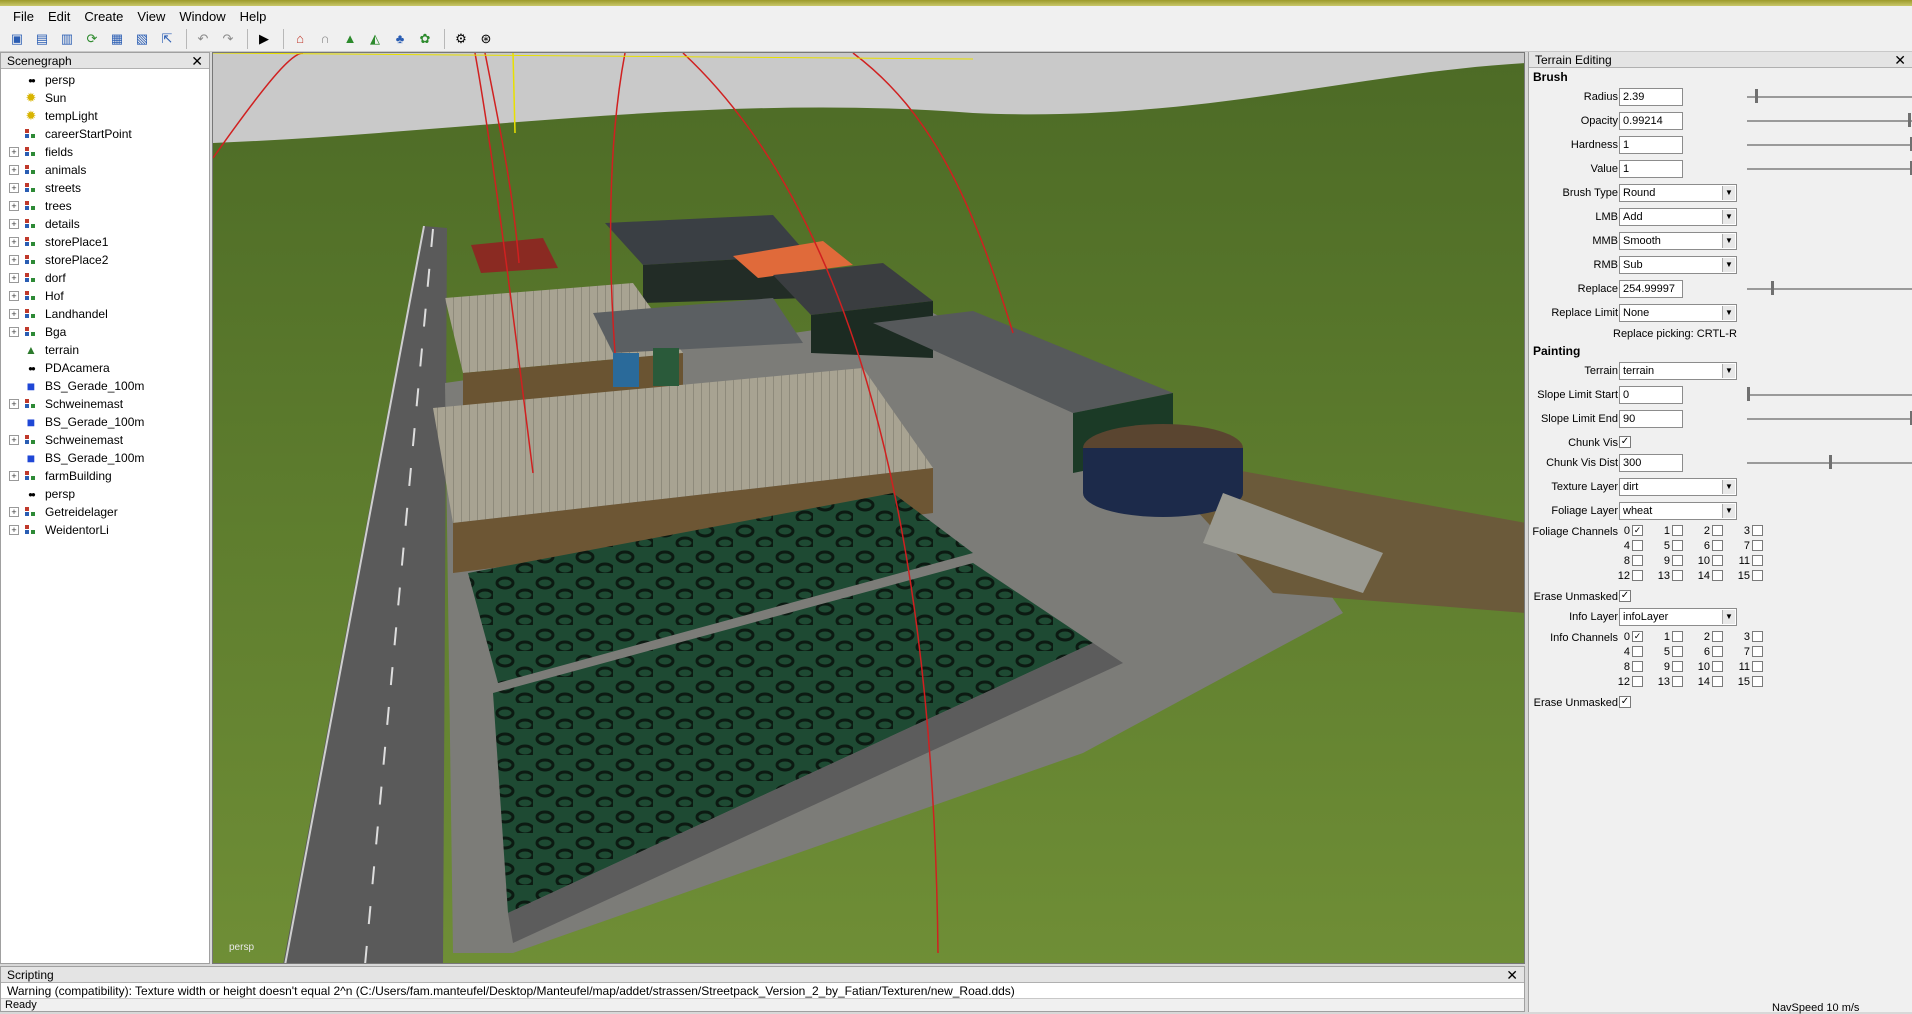 Image resolution: width=1912 pixels, height=1014 pixels. Describe the element at coordinates (1678, 617) in the screenshot. I see `info-layer-select: infoLayer ▼` at that location.